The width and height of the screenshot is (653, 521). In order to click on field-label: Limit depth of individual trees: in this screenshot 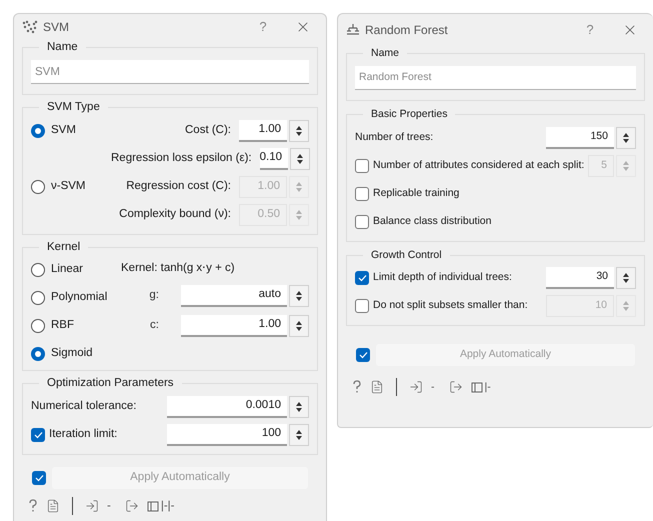, I will do `click(443, 278)`.